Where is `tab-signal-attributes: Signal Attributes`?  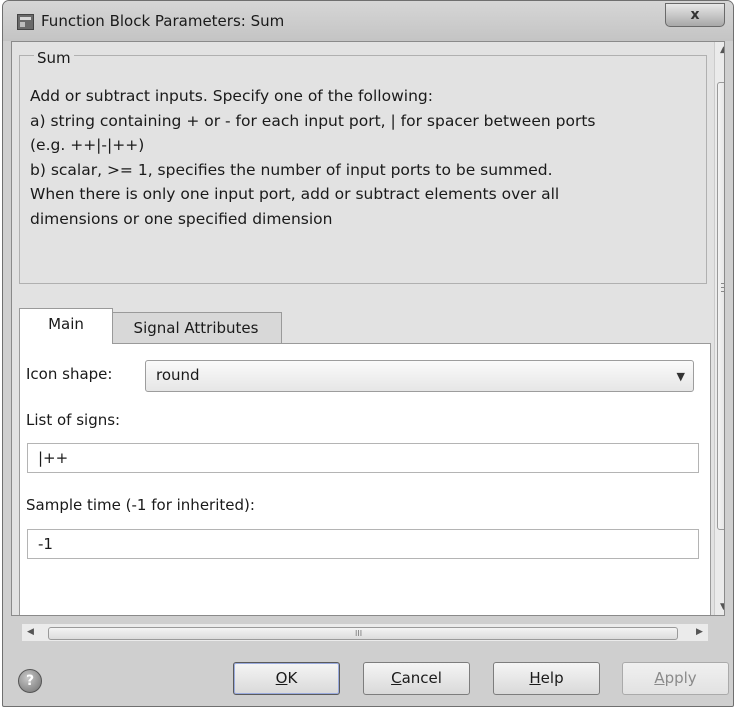
tab-signal-attributes: Signal Attributes is located at coordinates (196, 328).